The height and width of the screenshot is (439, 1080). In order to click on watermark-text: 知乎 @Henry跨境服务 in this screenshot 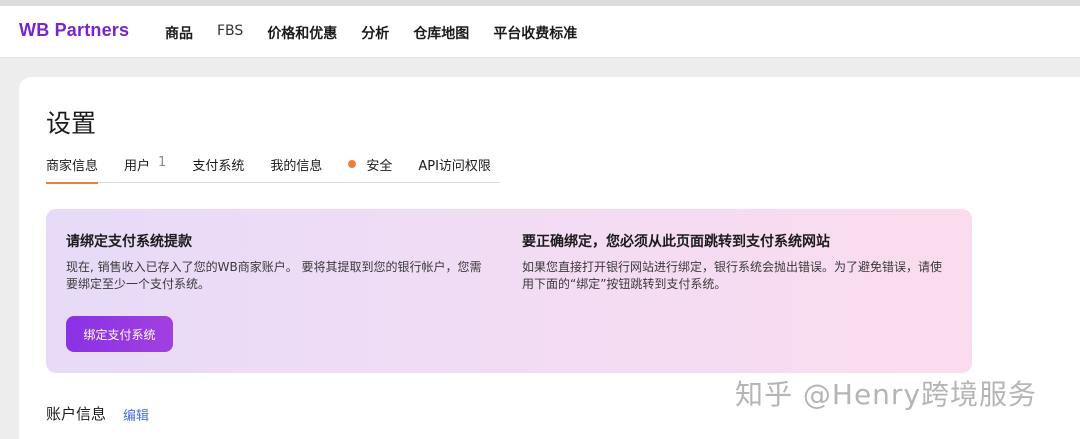, I will do `click(886, 394)`.